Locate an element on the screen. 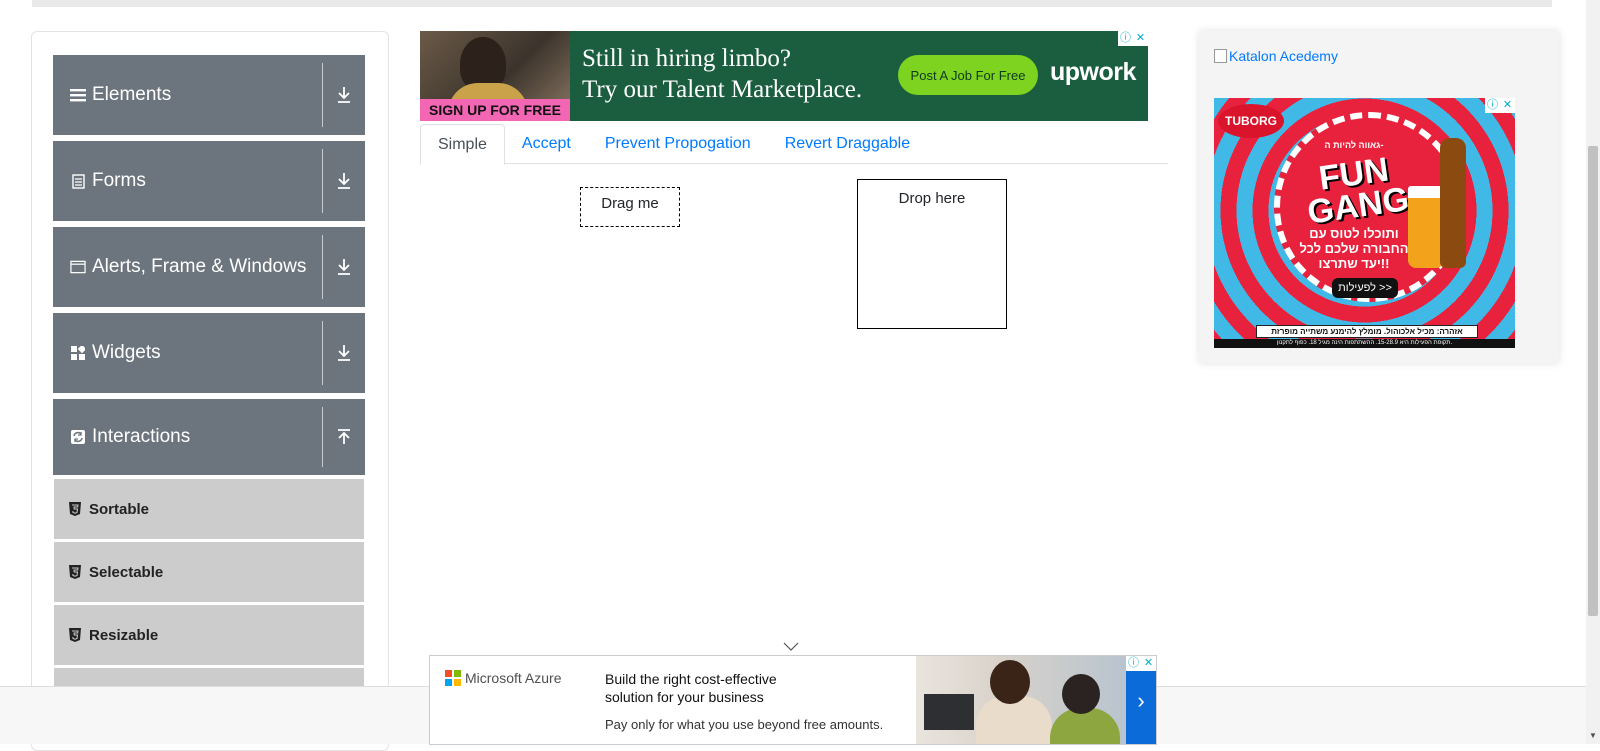 This screenshot has height=751, width=1600. sidebar-group-widgets: Widgets is located at coordinates (209, 353).